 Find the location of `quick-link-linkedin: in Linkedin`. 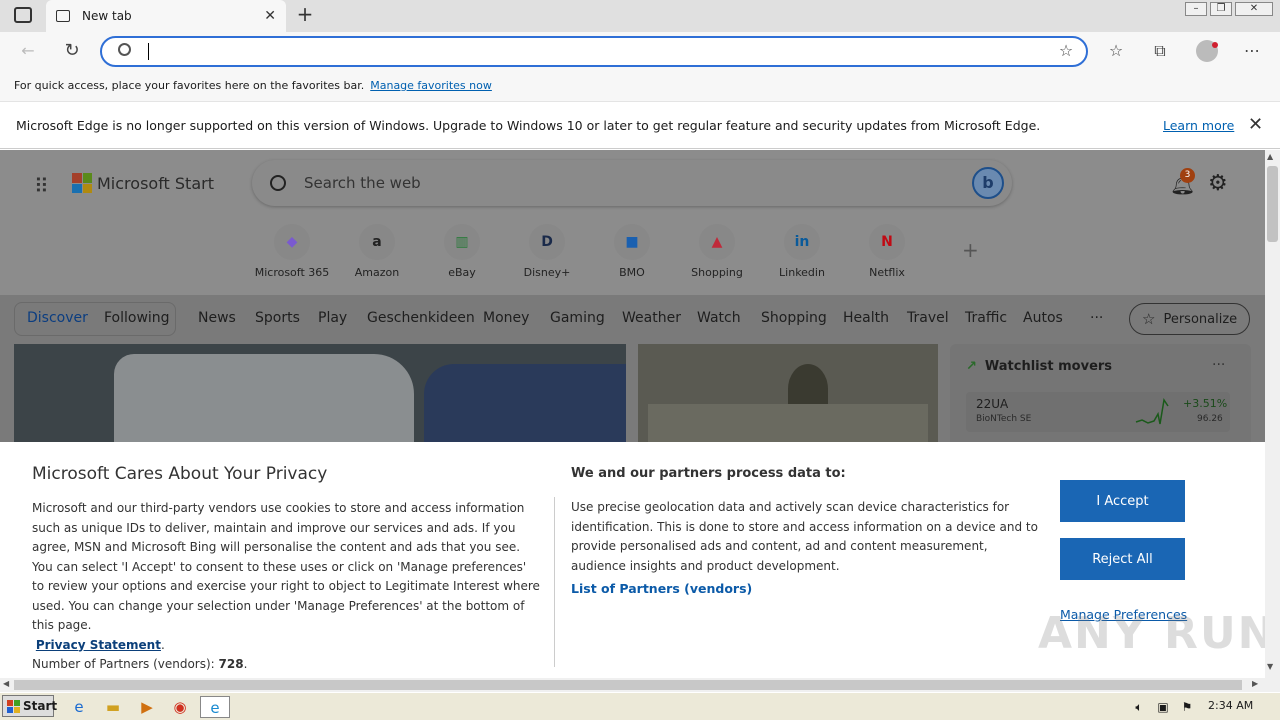

quick-link-linkedin: in Linkedin is located at coordinates (802, 251).